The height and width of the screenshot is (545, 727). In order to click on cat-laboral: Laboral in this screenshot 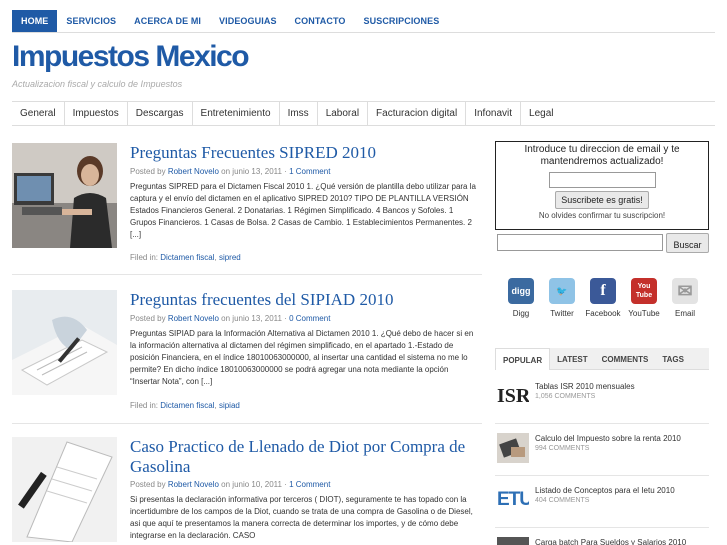, I will do `click(343, 113)`.